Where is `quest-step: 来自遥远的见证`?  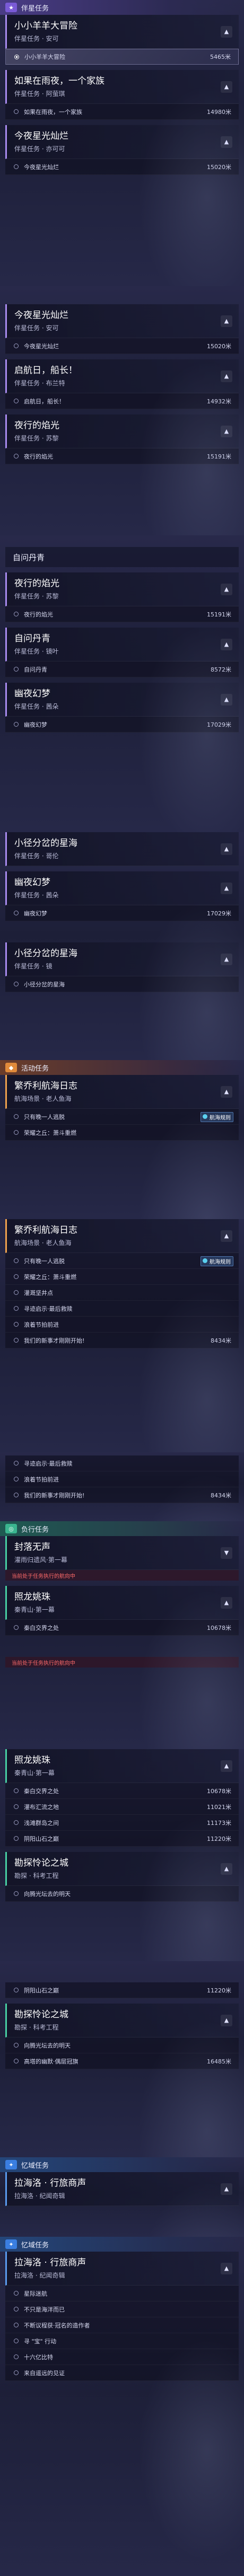 quest-step: 来自遥远的见证 is located at coordinates (122, 2373).